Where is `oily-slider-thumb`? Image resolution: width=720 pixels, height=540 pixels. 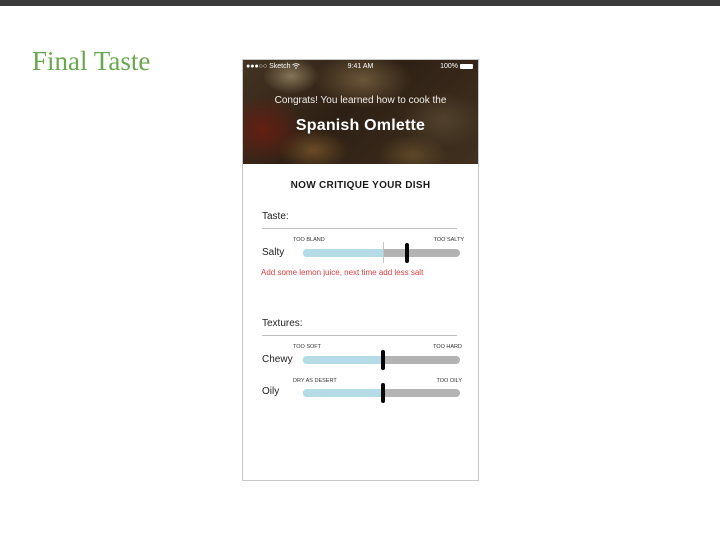
oily-slider-thumb is located at coordinates (383, 393).